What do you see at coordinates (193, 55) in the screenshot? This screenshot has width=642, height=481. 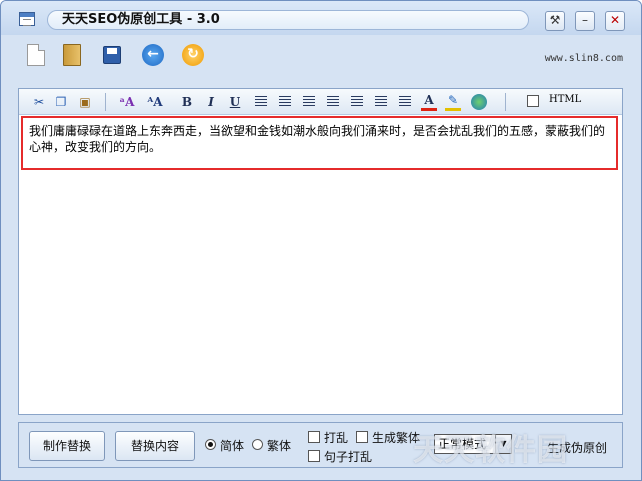 I see `refresh-icon: ↻` at bounding box center [193, 55].